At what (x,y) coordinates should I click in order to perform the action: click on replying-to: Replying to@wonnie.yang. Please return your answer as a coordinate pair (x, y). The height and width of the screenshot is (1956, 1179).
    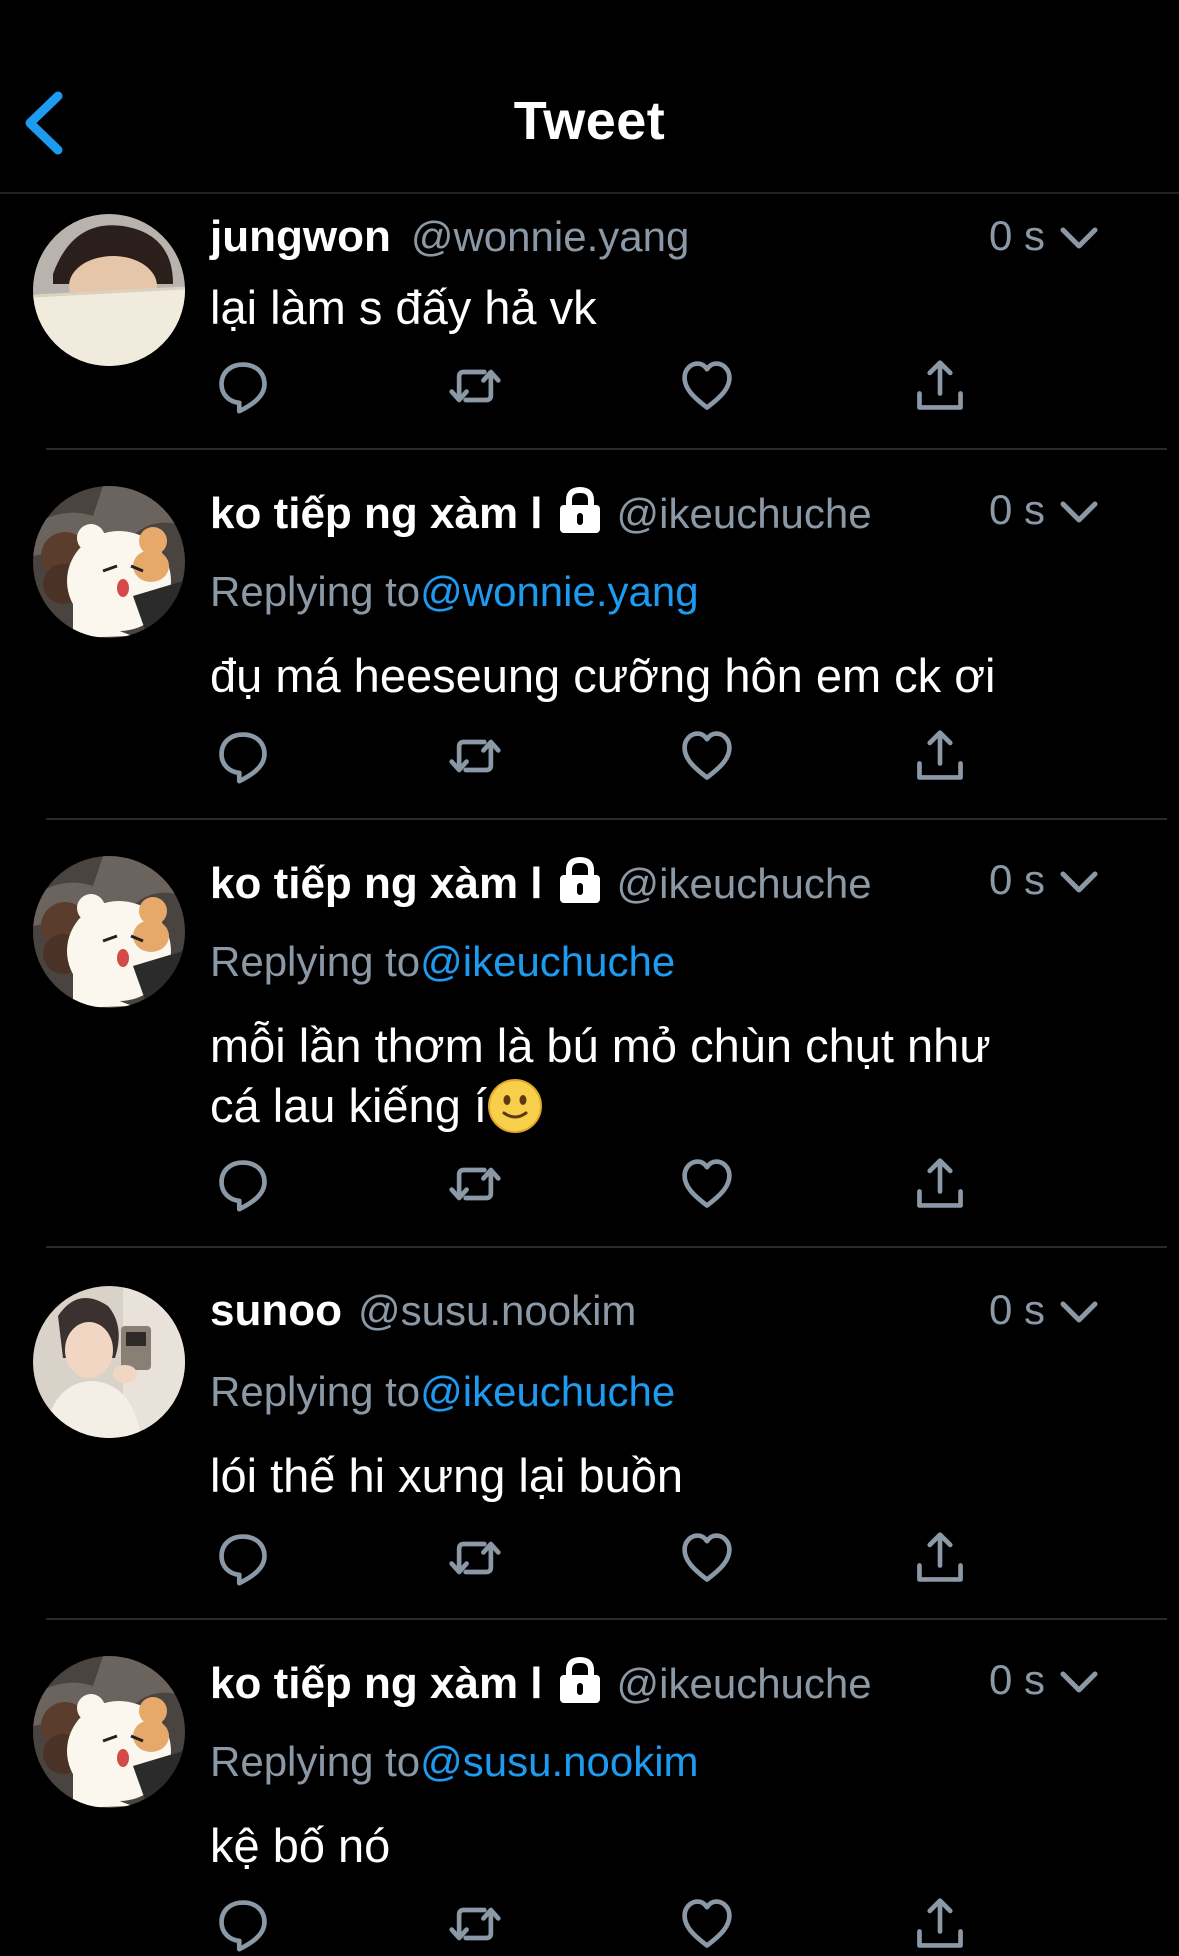
    Looking at the image, I should click on (454, 592).